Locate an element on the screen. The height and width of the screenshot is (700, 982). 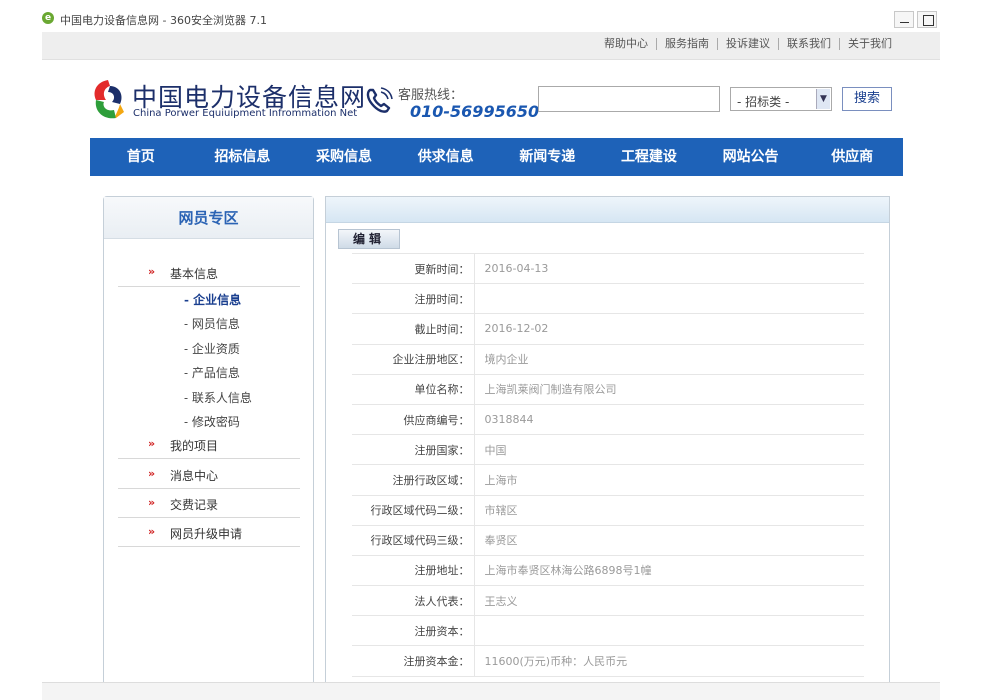
sidebar-item-label: 我的项目 is located at coordinates (194, 446).